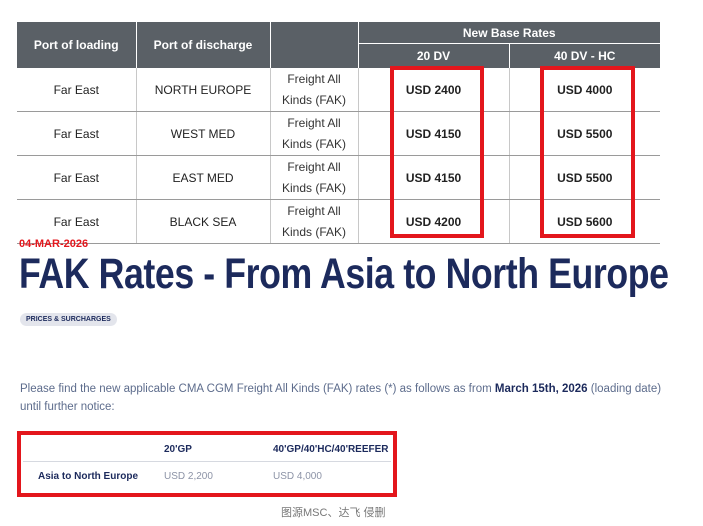 Image resolution: width=703 pixels, height=526 pixels. Describe the element at coordinates (203, 133) in the screenshot. I see `cell-discharge: WEST MED` at that location.